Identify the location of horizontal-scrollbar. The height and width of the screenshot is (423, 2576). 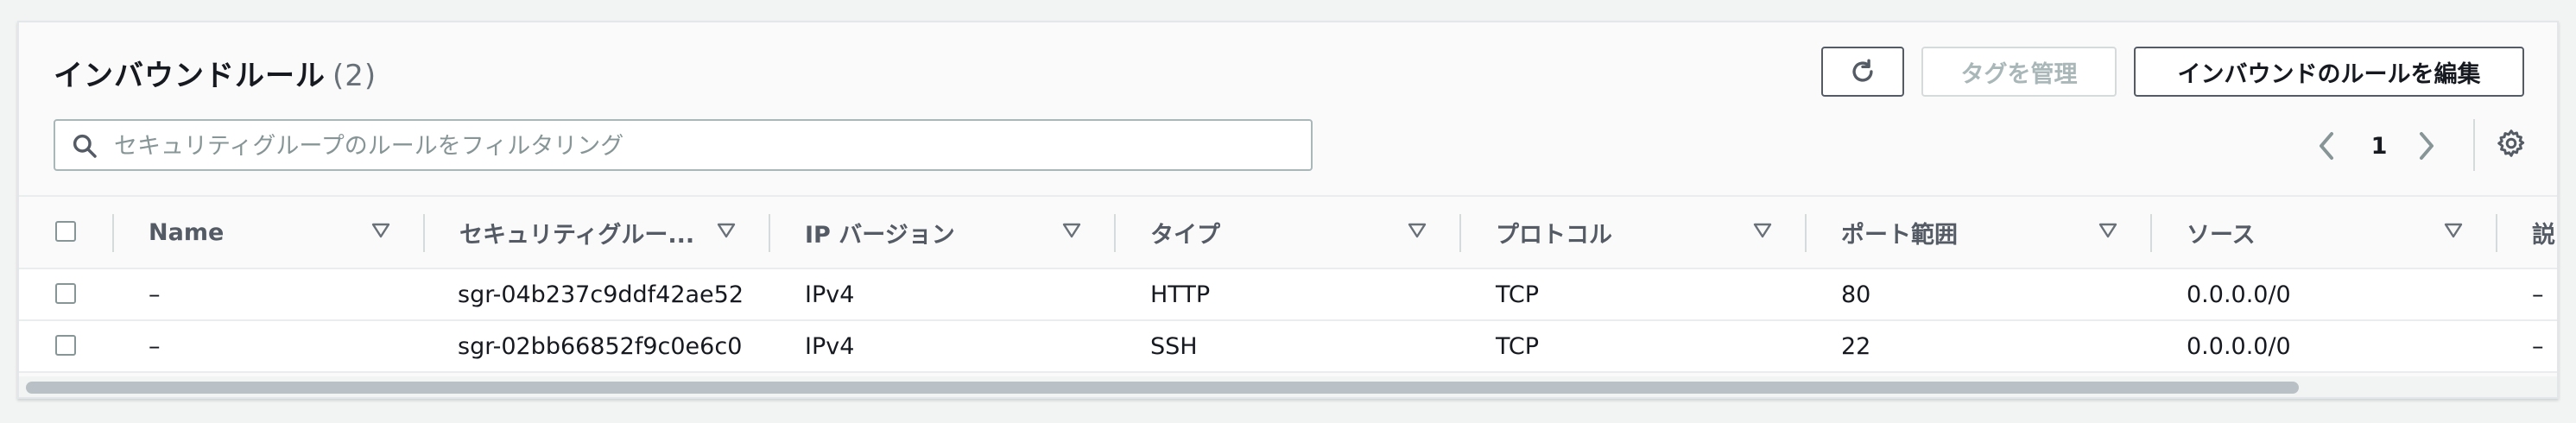
(1288, 386).